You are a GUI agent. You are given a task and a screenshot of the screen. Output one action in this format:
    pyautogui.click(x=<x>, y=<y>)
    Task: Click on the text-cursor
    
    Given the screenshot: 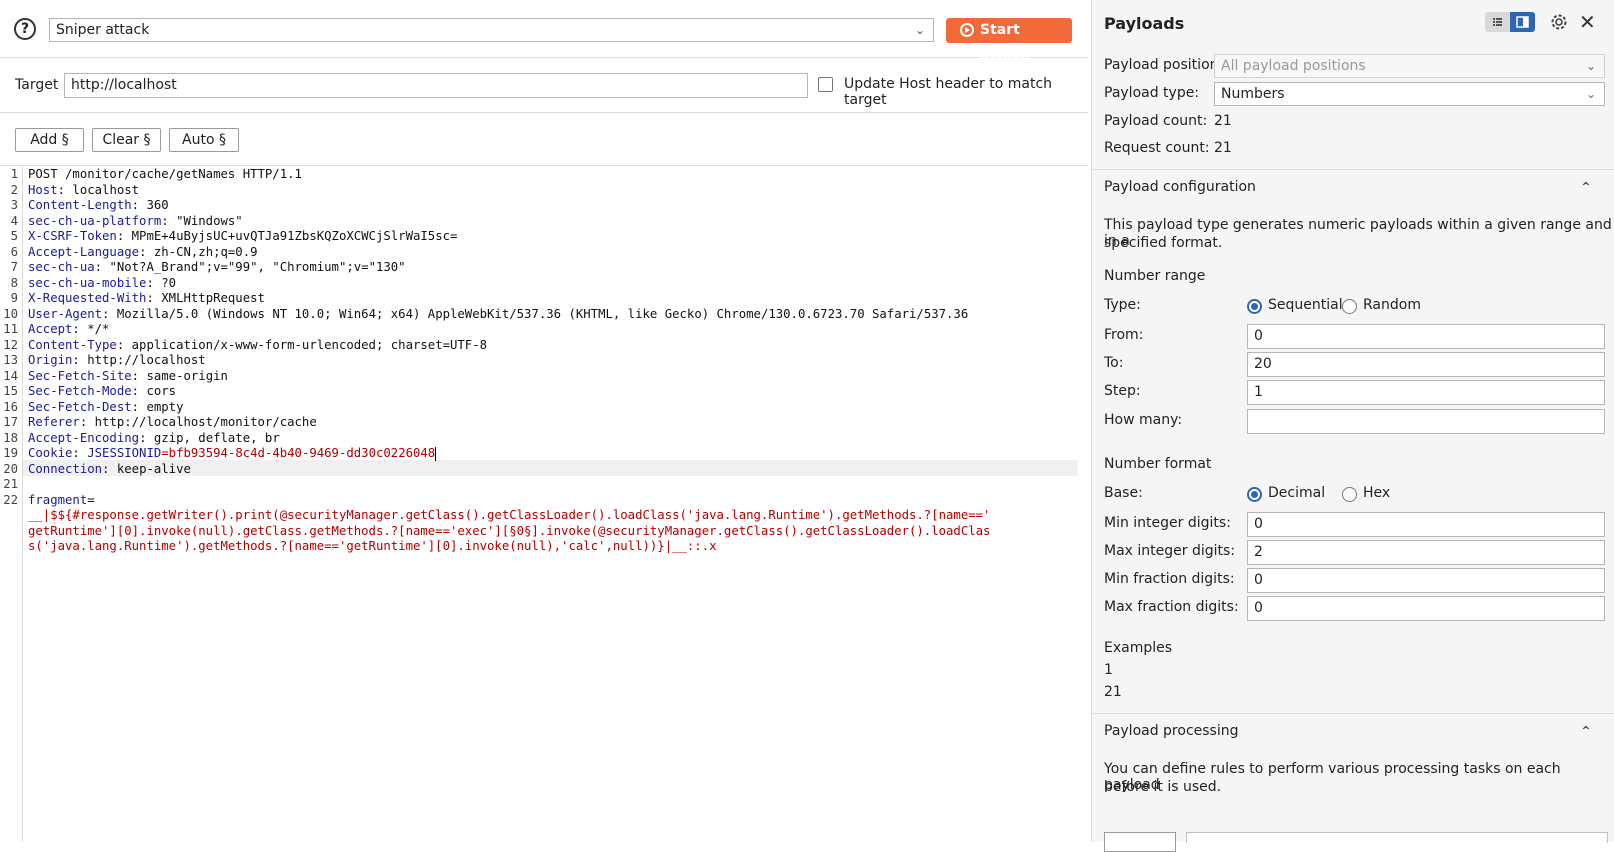 What is the action you would take?
    pyautogui.click(x=436, y=453)
    